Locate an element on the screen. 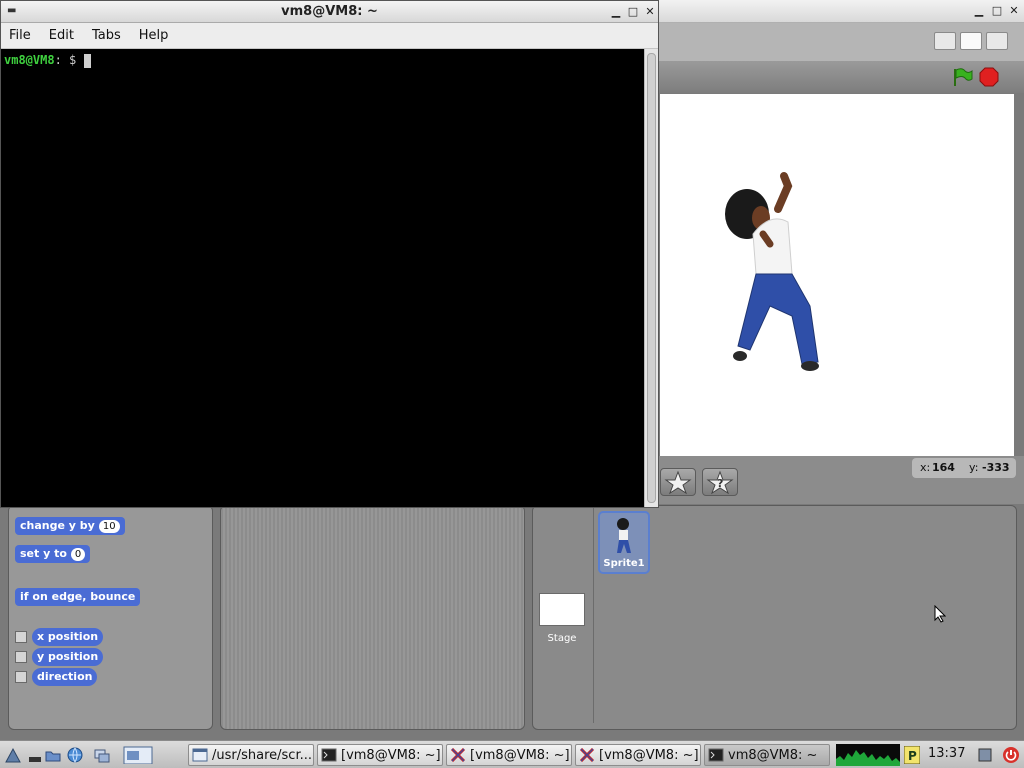 The width and height of the screenshot is (1024, 768). question-star-icon: ? is located at coordinates (720, 482).